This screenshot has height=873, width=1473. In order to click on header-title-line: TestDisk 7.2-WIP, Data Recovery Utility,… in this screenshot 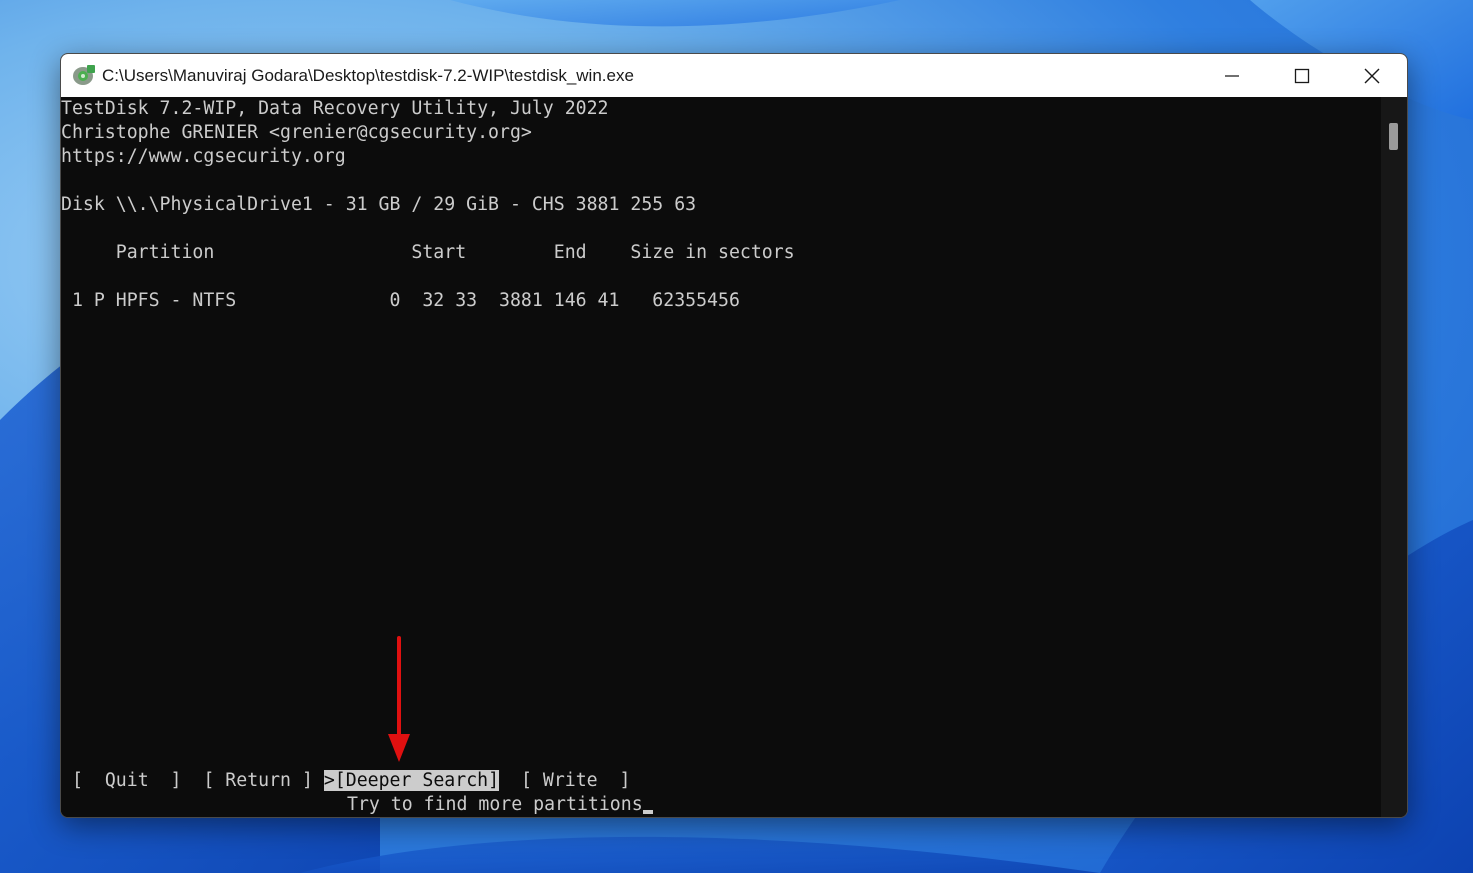, I will do `click(335, 108)`.